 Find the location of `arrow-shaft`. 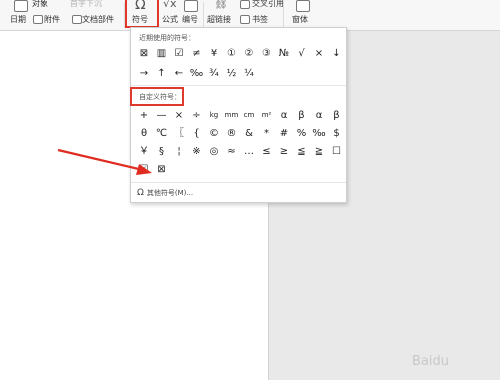

arrow-shaft is located at coordinates (100, 160).